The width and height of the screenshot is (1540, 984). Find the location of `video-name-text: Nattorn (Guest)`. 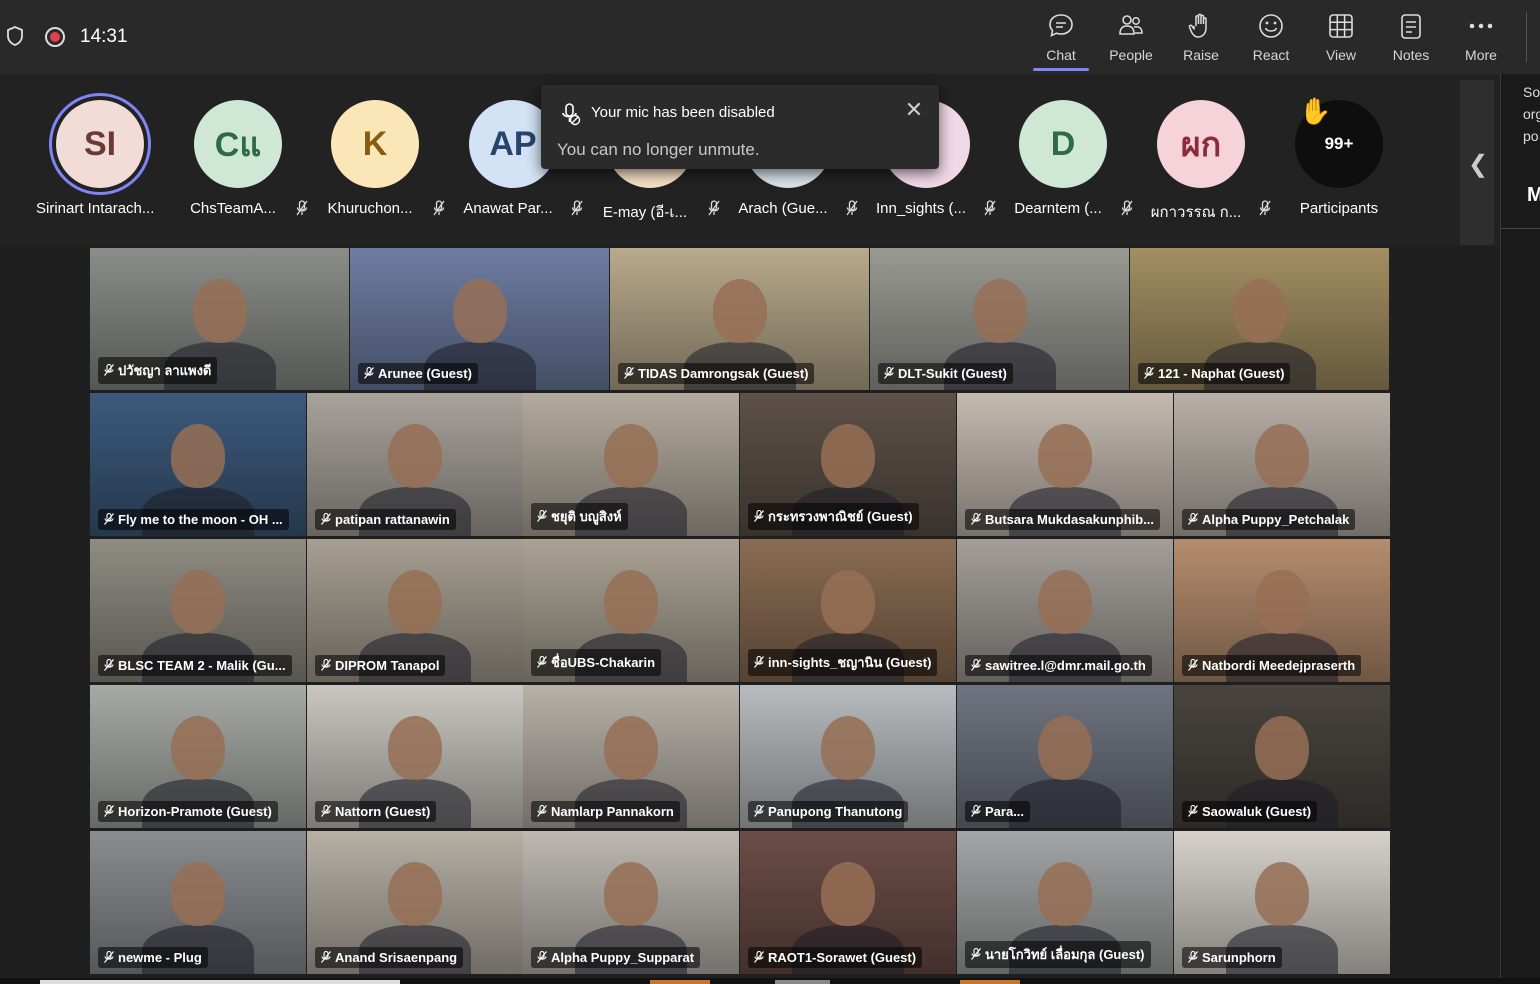

video-name-text: Nattorn (Guest) is located at coordinates (383, 811).